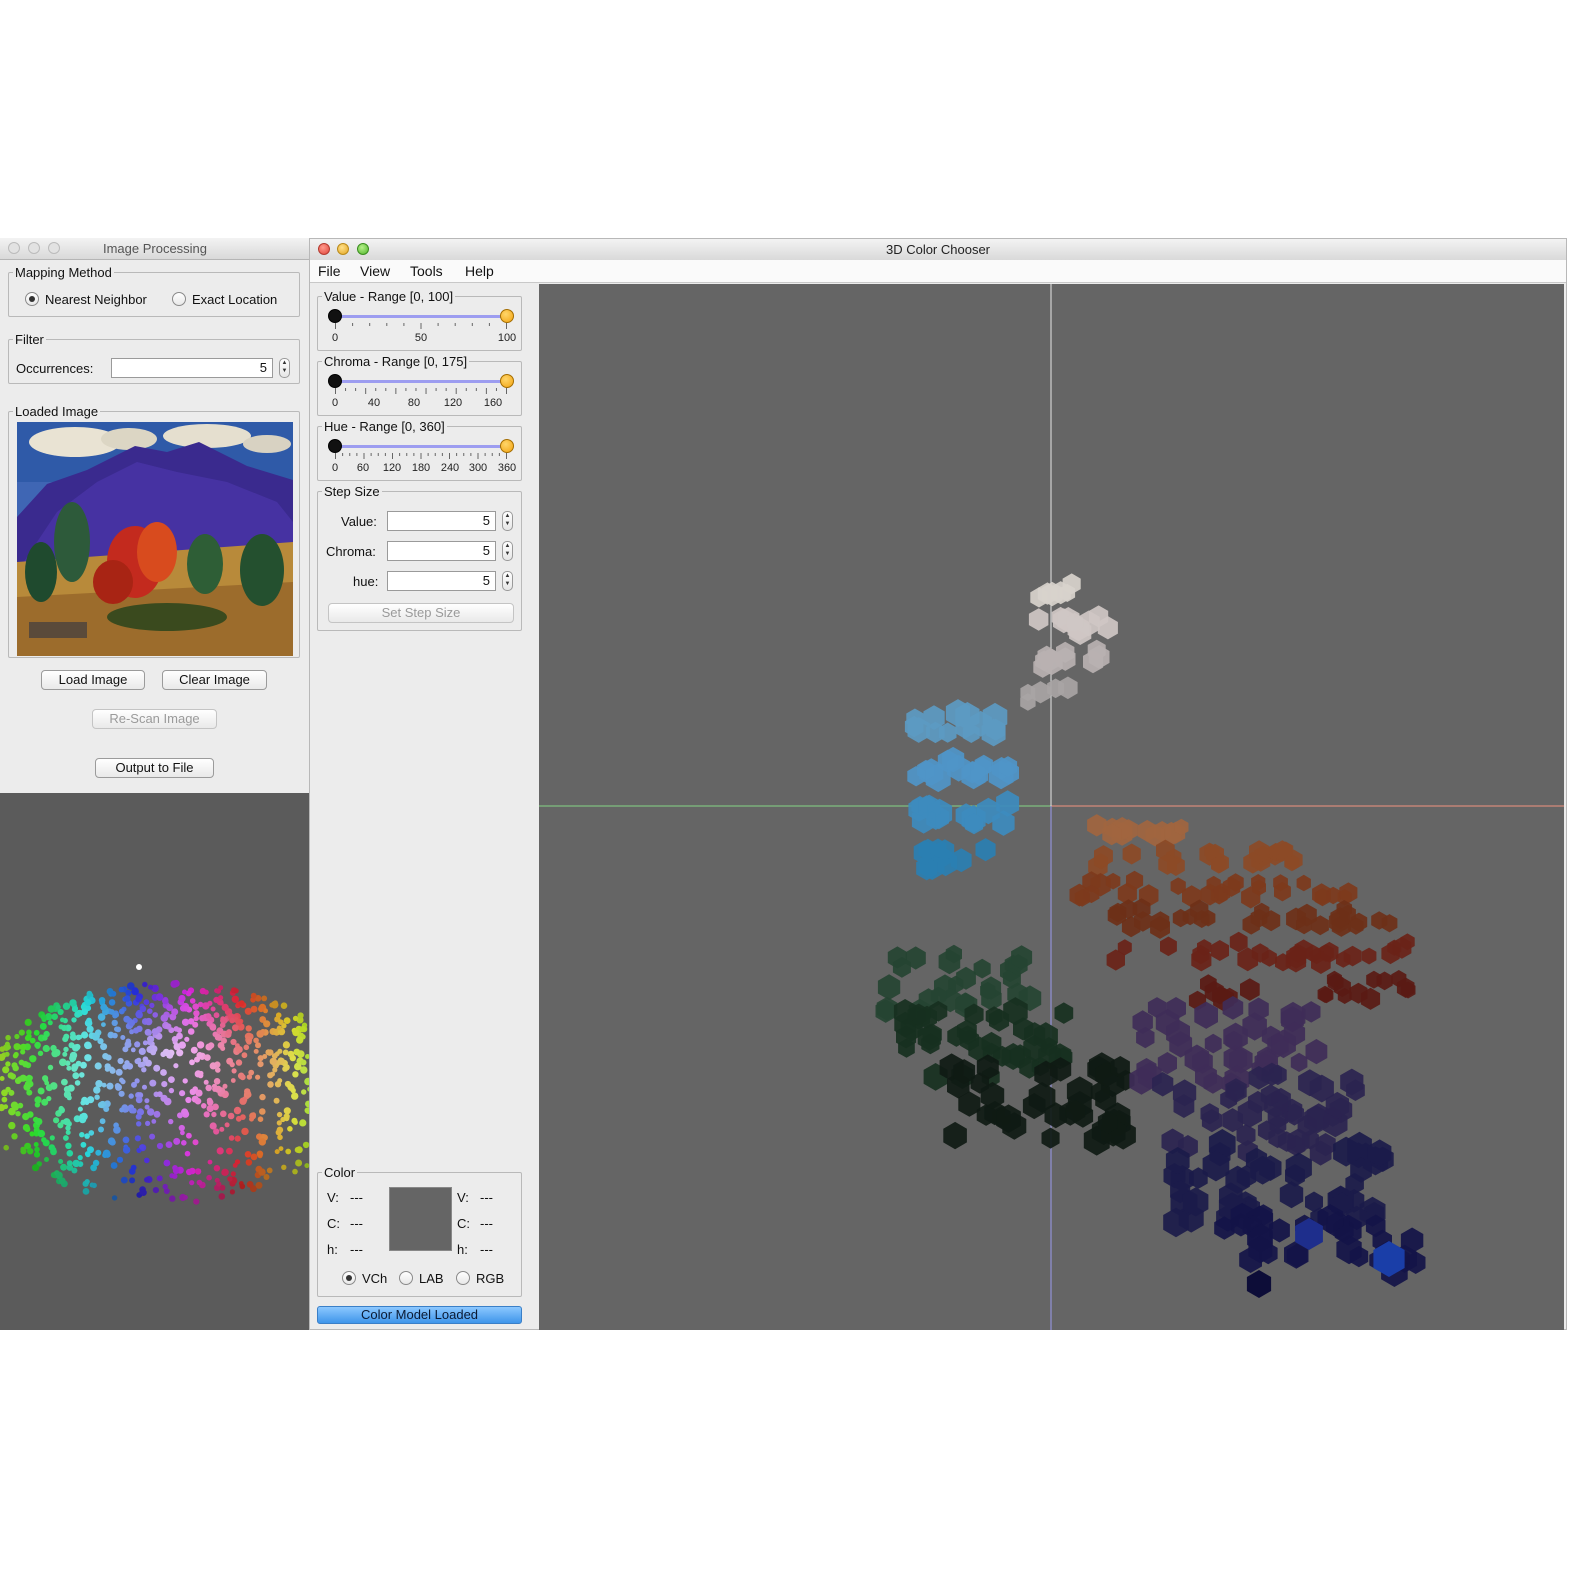 This screenshot has width=1571, height=1571. What do you see at coordinates (441, 521) in the screenshot?
I see `step-value-input: 5` at bounding box center [441, 521].